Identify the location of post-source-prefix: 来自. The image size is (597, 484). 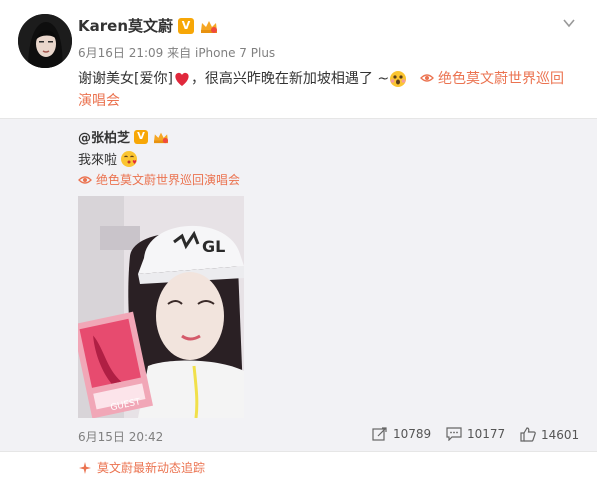
(179, 53).